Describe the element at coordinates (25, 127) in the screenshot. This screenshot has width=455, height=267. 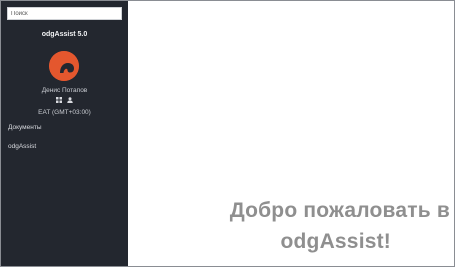
I see `nav-item-documents: Документы` at that location.